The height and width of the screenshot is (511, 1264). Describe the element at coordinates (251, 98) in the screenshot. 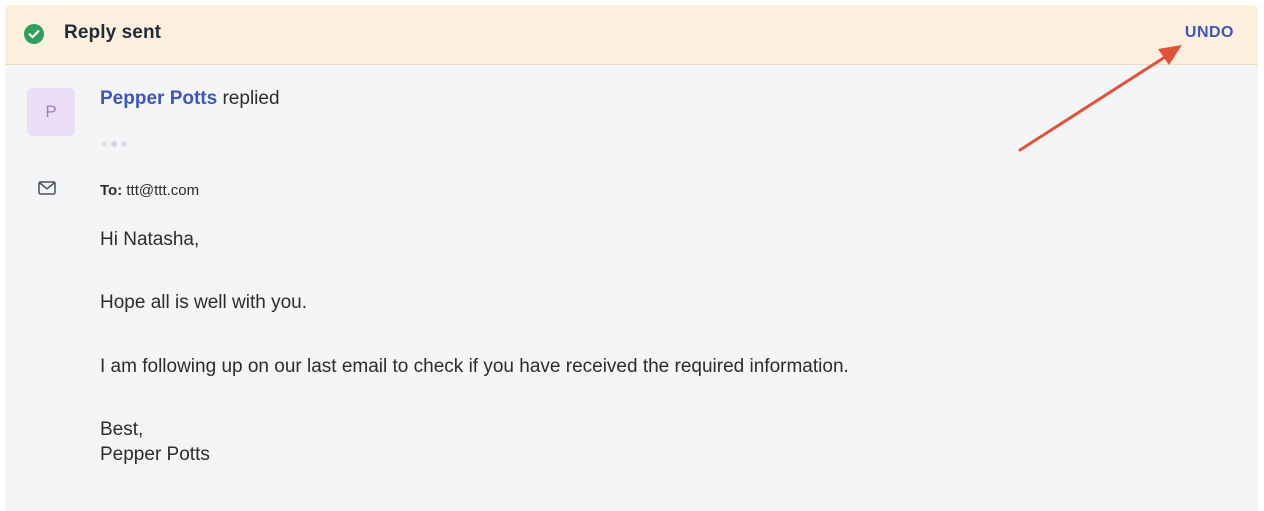

I see `reply-action-text: replied` at that location.